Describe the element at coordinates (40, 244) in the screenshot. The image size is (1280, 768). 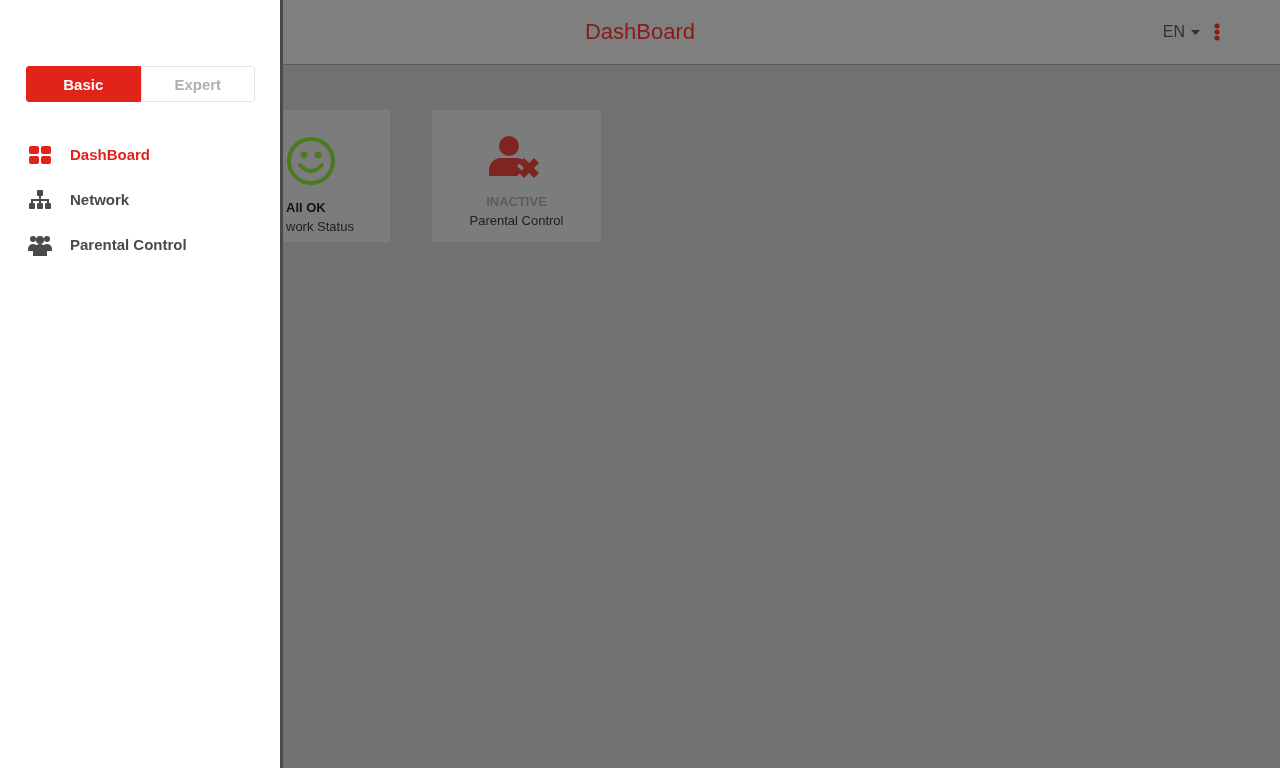
I see `users-icon` at that location.